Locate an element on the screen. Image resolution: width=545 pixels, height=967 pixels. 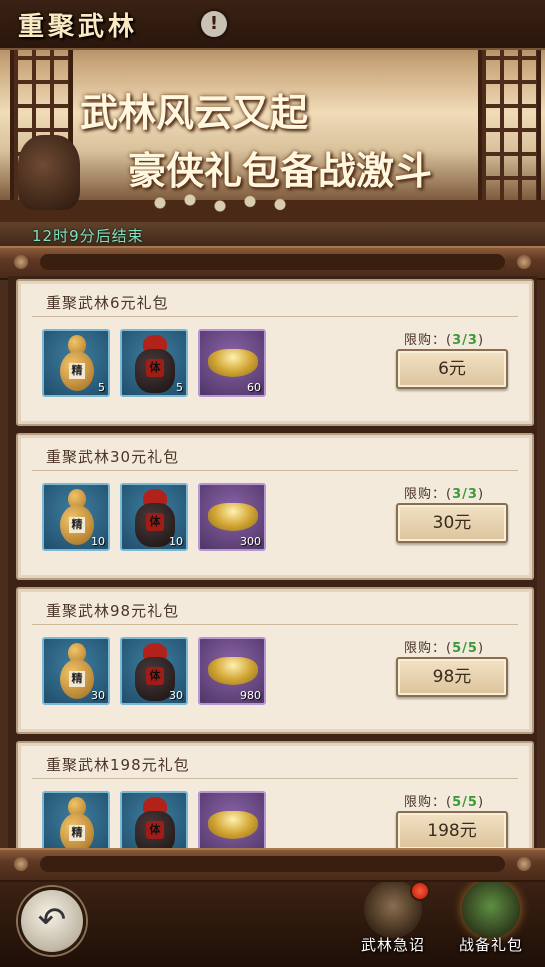
back-button: ↶ is located at coordinates (52, 921).